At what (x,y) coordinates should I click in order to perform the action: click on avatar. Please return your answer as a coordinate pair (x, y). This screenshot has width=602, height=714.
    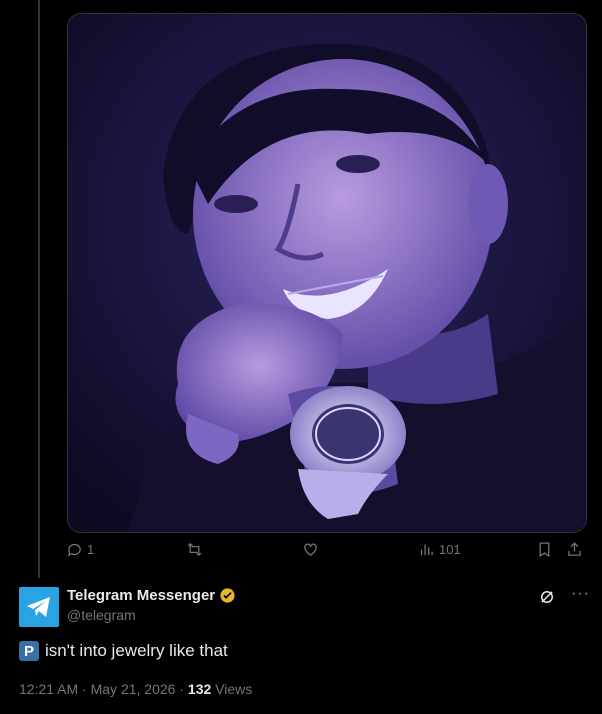
    Looking at the image, I should click on (39, 607).